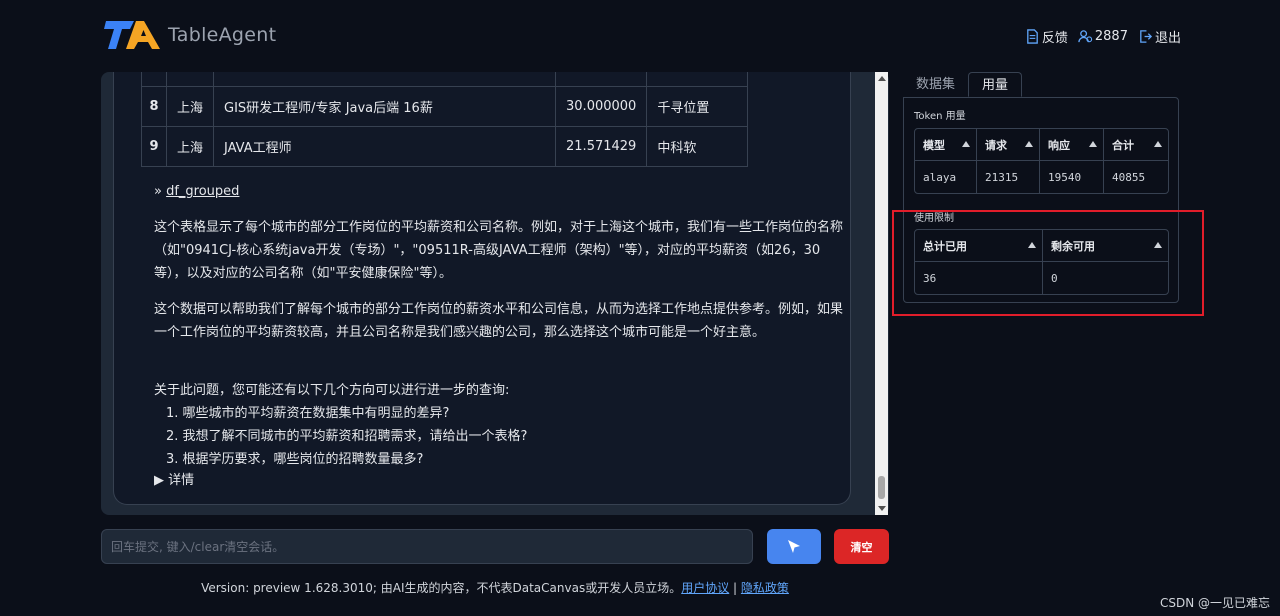  What do you see at coordinates (601, 106) in the screenshot?
I see `salary-cell: 30.000000` at bounding box center [601, 106].